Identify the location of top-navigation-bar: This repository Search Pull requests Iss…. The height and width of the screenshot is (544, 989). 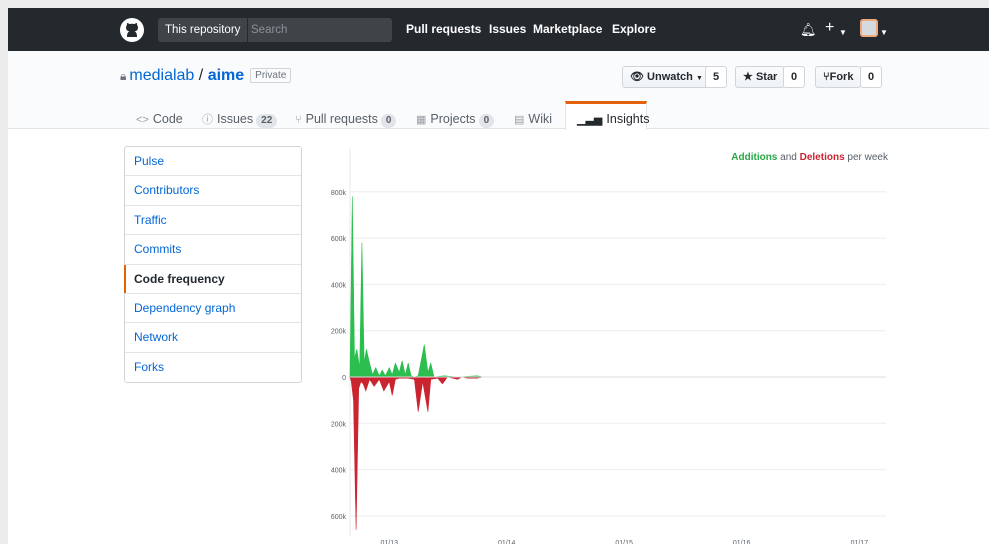
(498, 29).